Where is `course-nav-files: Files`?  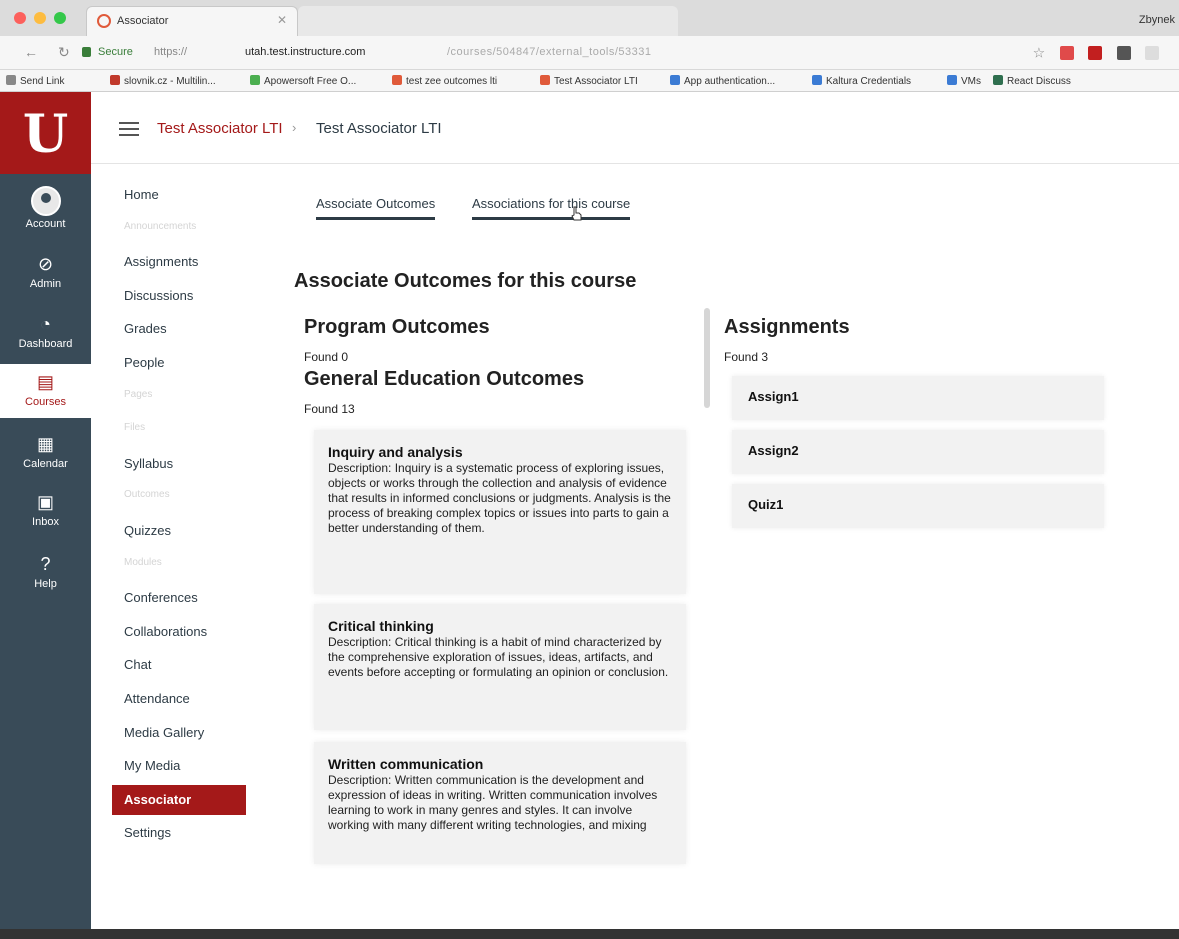 course-nav-files: Files is located at coordinates (179, 430).